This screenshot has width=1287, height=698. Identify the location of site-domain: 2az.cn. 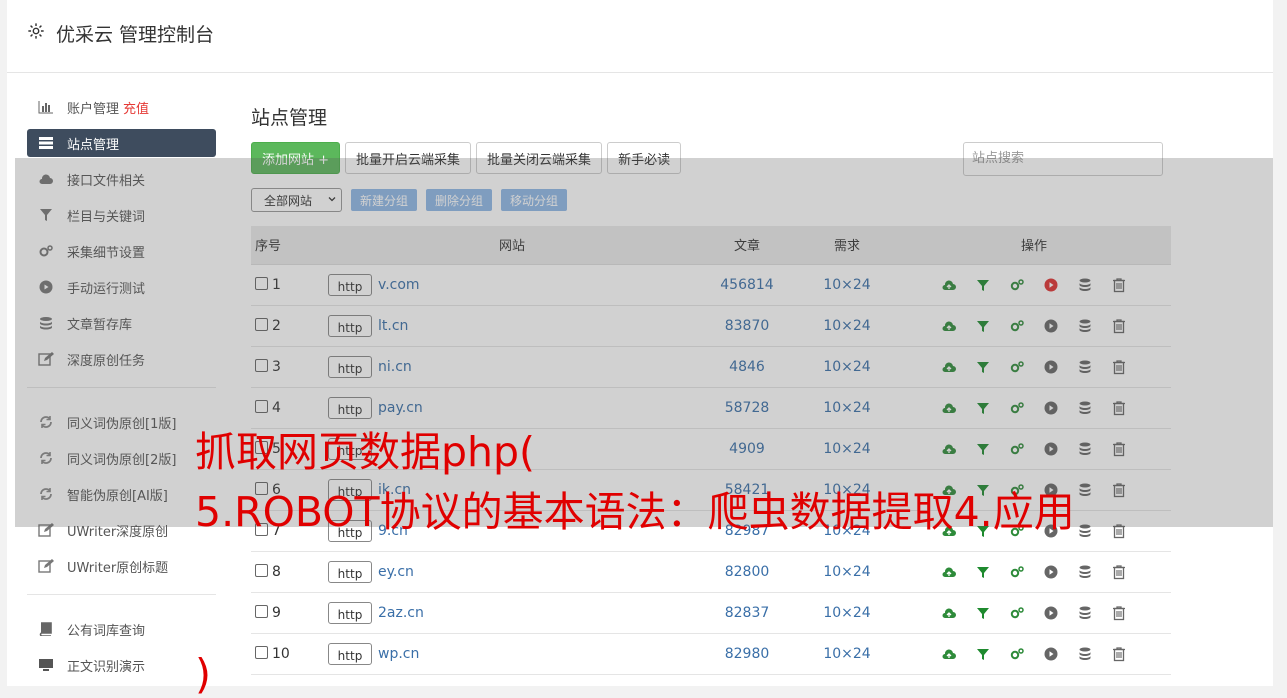
(401, 613).